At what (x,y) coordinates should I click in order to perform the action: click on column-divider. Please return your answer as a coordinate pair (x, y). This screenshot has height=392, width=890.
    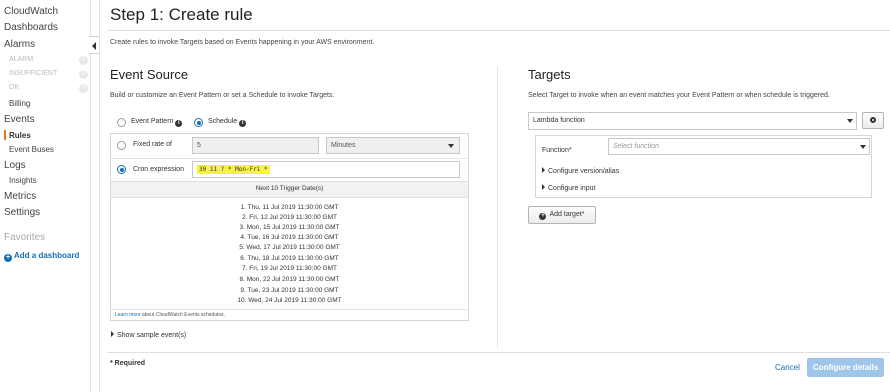
    Looking at the image, I should click on (497, 207).